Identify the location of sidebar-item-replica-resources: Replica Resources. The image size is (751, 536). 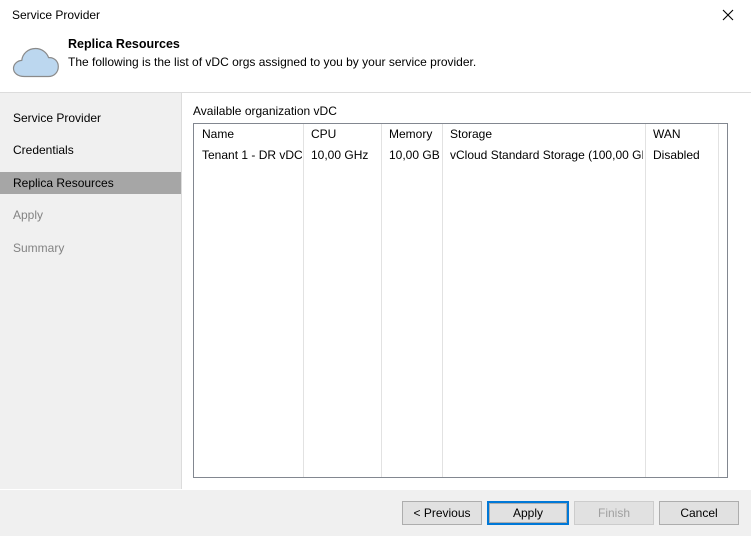
(90, 183).